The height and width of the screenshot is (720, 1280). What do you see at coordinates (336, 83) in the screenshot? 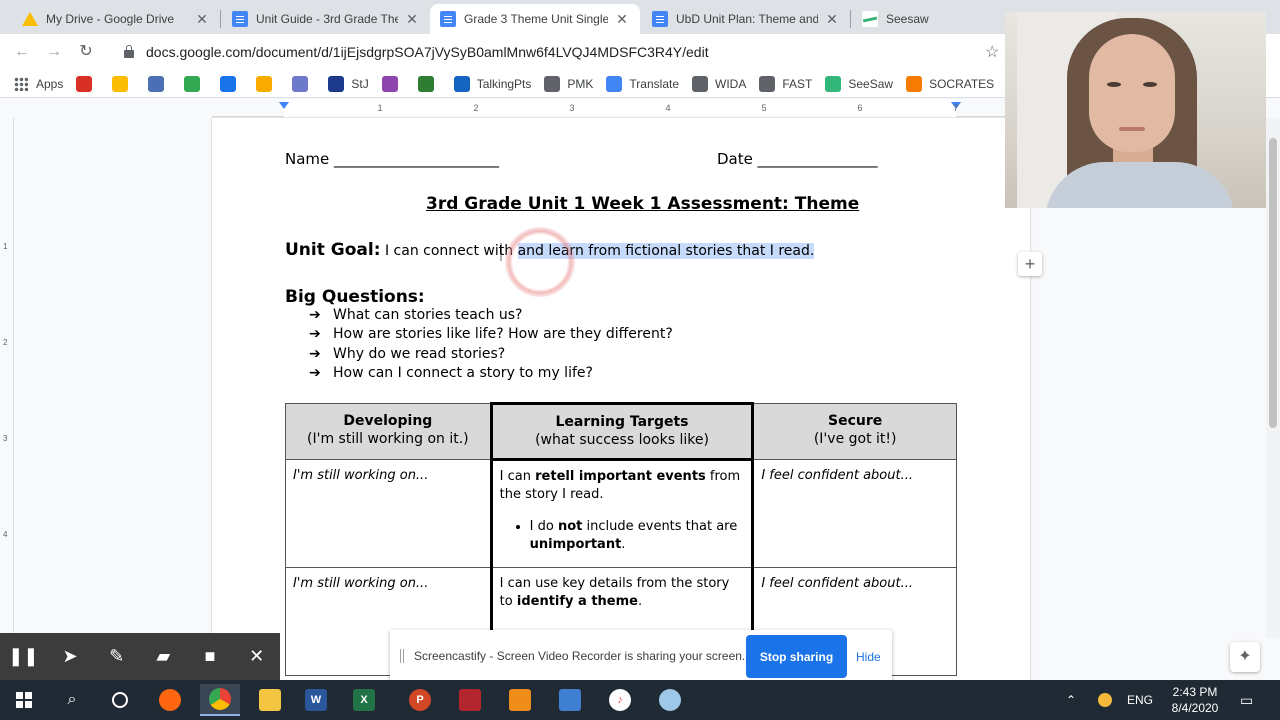
I see `stj-icon` at bounding box center [336, 83].